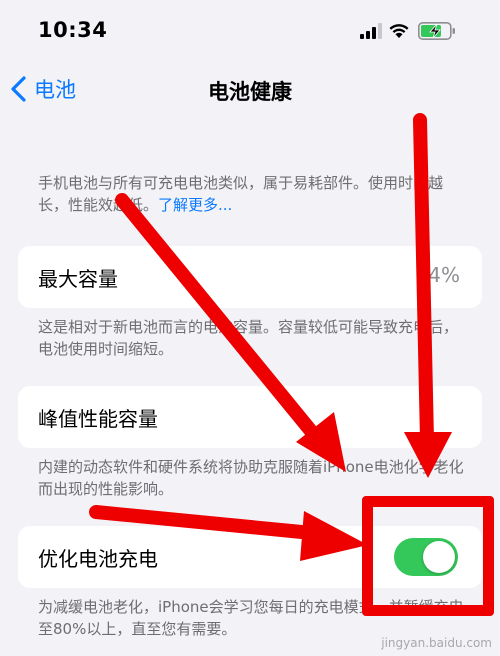  Describe the element at coordinates (428, 556) in the screenshot. I see `annotation-highlight-box` at that location.